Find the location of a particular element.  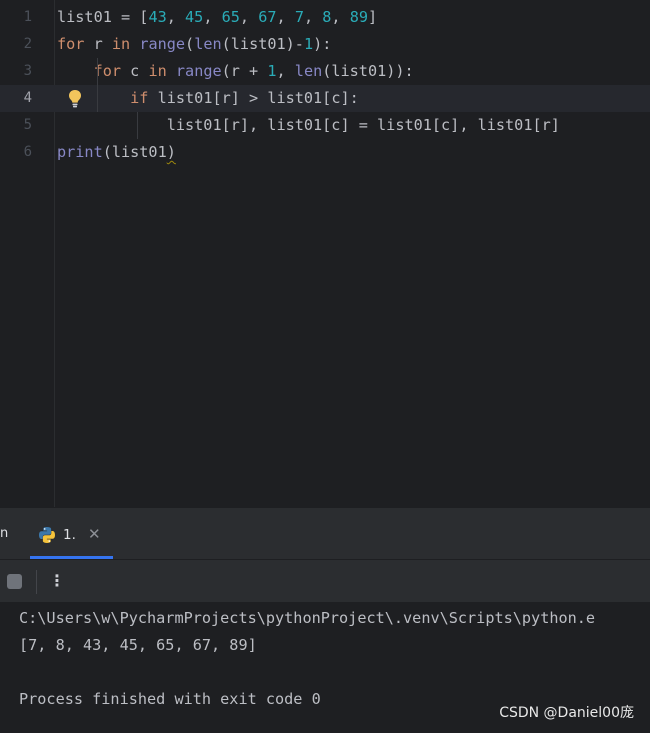

code-text: print(list01) is located at coordinates (116, 152).